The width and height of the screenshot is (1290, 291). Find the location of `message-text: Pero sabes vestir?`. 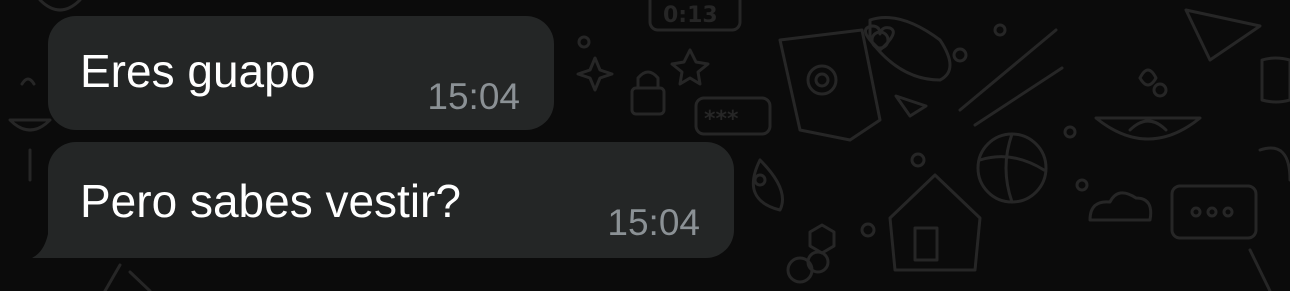

message-text: Pero sabes vestir? is located at coordinates (270, 201).